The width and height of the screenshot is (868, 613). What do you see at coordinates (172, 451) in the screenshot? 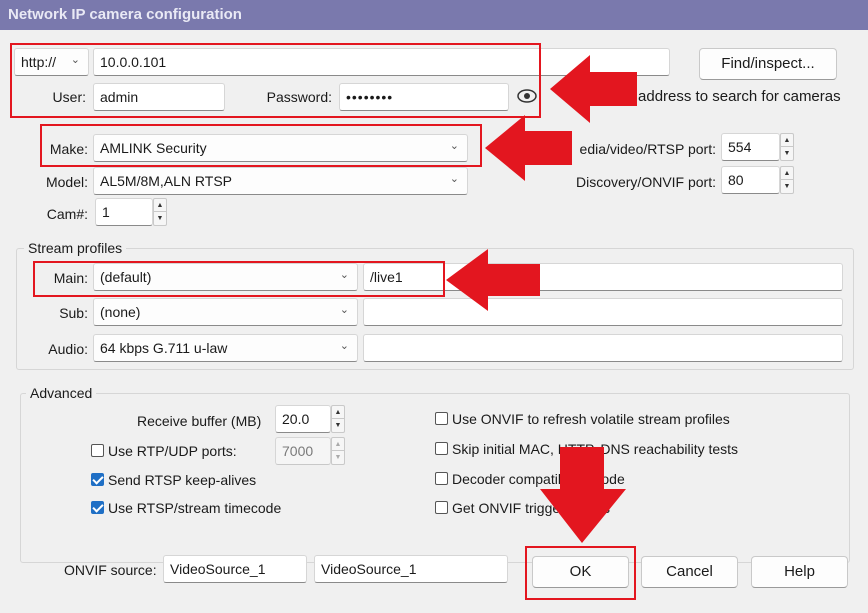
I see `rtp-udp-label: Use RTP/UDP ports:` at bounding box center [172, 451].